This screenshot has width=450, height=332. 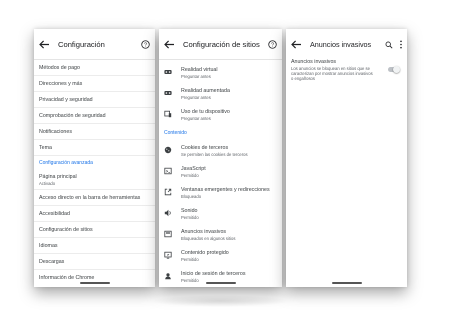 I want to click on page-title: Anuncios invasivos, so click(x=341, y=44).